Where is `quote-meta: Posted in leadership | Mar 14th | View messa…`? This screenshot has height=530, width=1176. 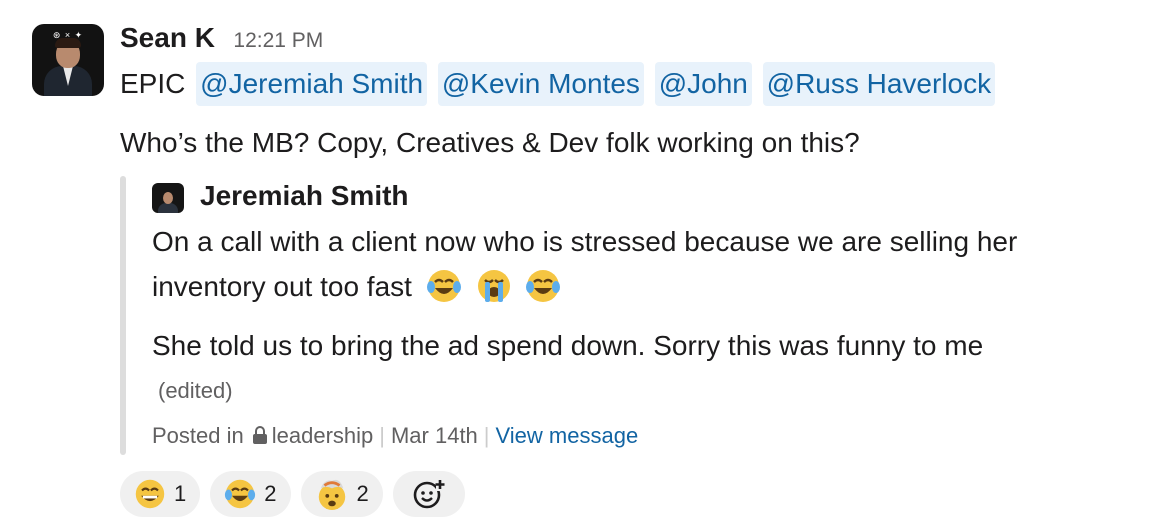
quote-meta: Posted in leadership | Mar 14th | View messa… is located at coordinates (395, 436).